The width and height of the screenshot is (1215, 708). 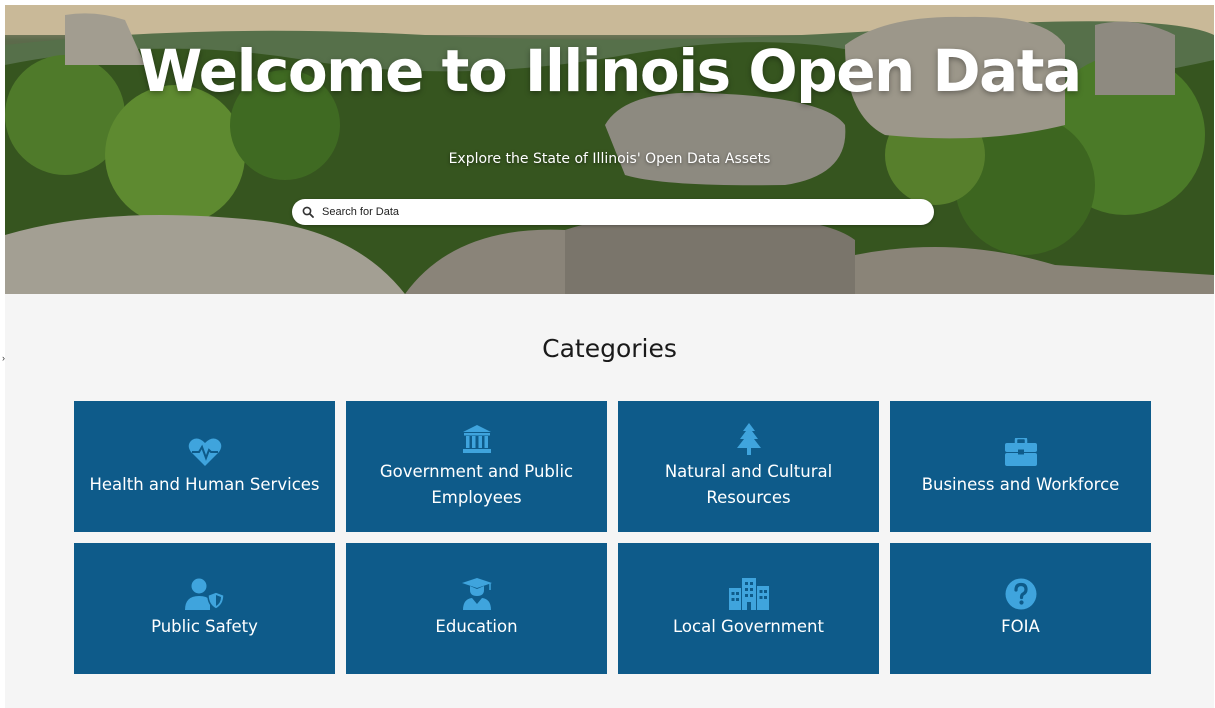 What do you see at coordinates (748, 626) in the screenshot?
I see `tile-label: Local Government` at bounding box center [748, 626].